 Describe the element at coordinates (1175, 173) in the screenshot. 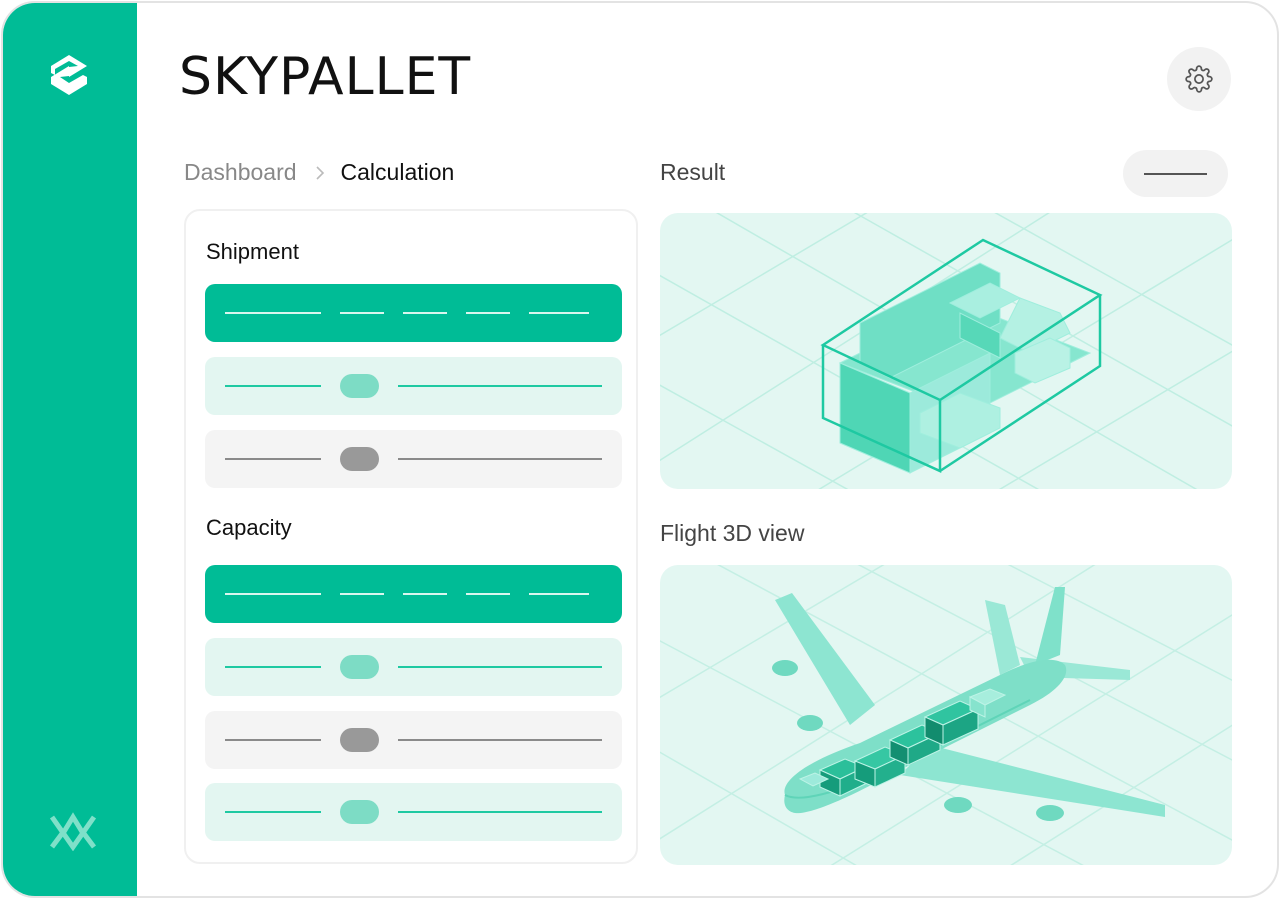

I see `result-action-button` at that location.